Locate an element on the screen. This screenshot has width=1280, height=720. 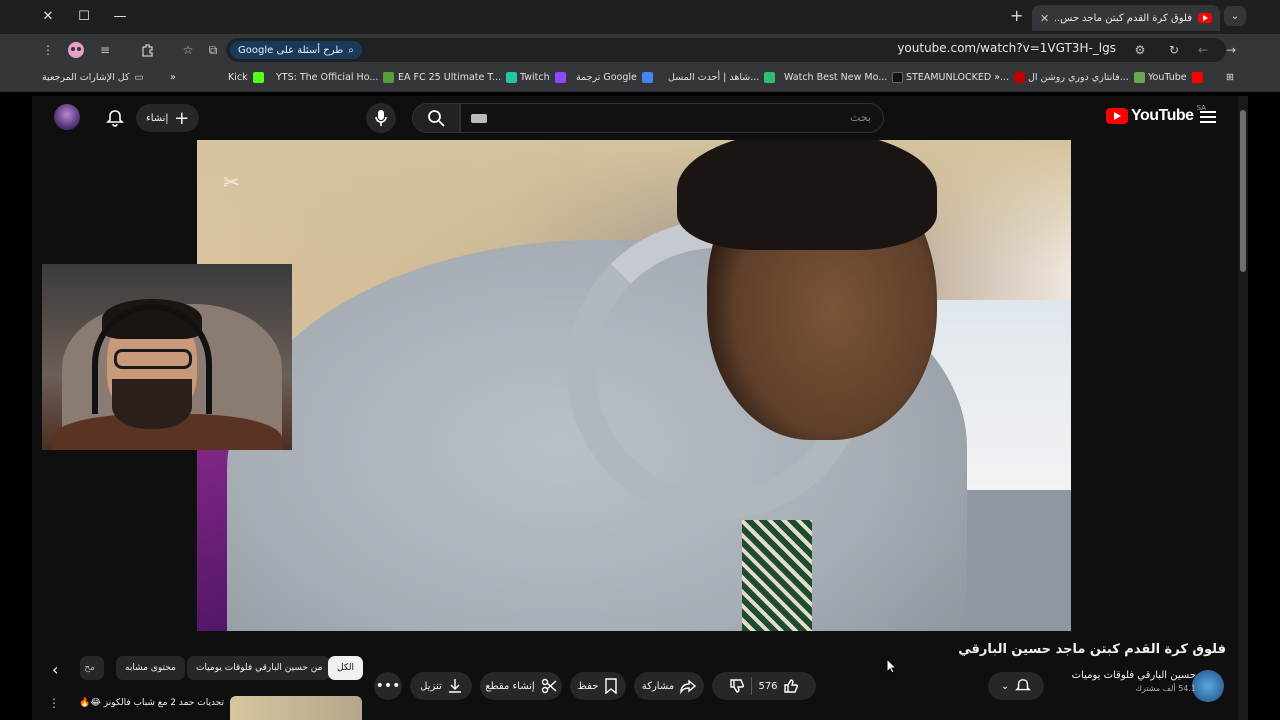
close-tab-icon: ✕ is located at coordinates (1044, 18).